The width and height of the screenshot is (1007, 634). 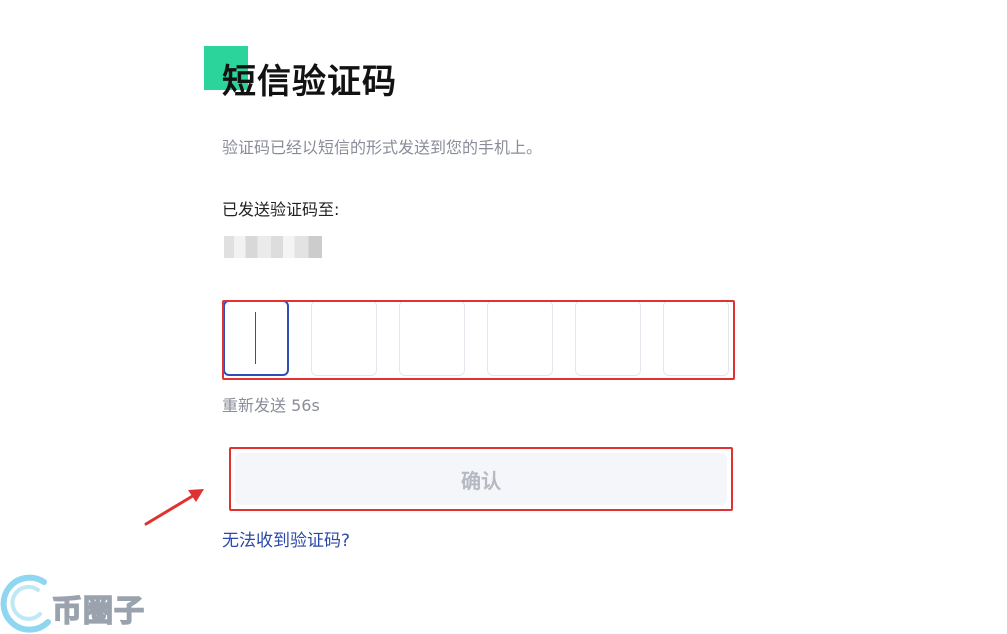 I want to click on resend-countdown: 重新发送 56s, so click(x=271, y=405).